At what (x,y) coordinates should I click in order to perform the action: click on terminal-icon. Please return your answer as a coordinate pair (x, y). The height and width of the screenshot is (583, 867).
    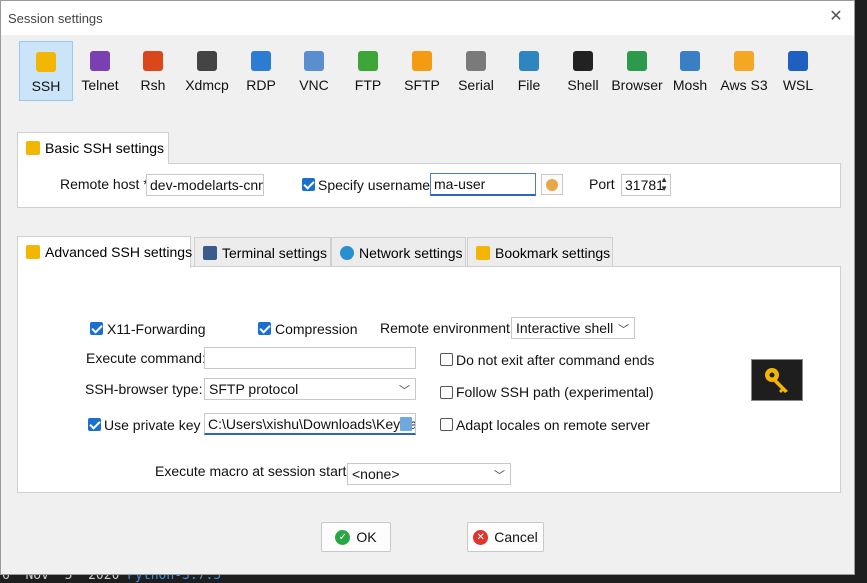
    Looking at the image, I should click on (210, 253).